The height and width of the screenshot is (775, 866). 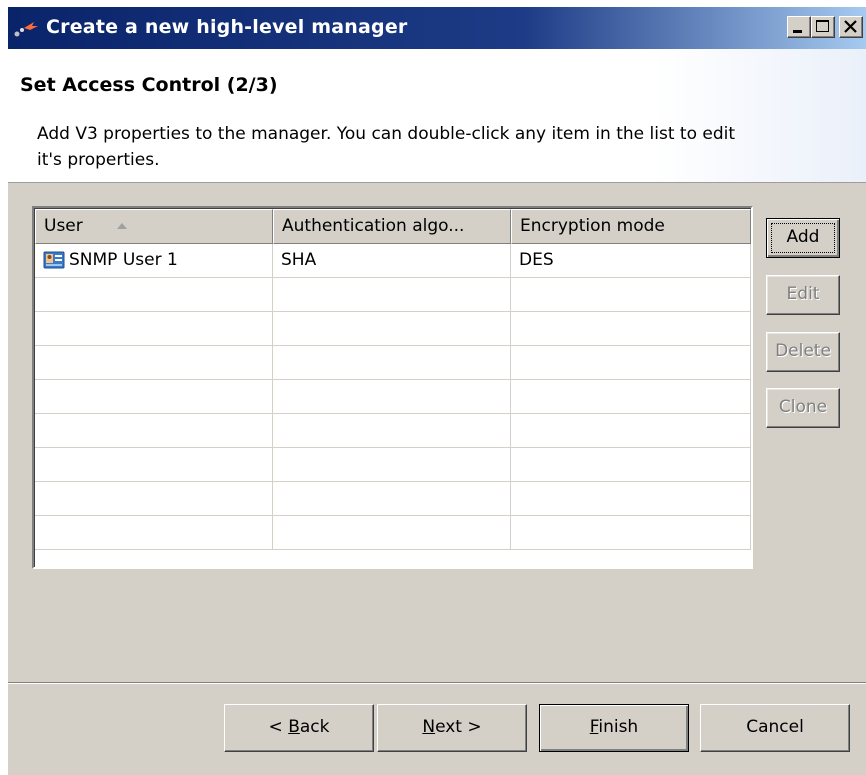 I want to click on column-label: Encryption mode, so click(x=592, y=226).